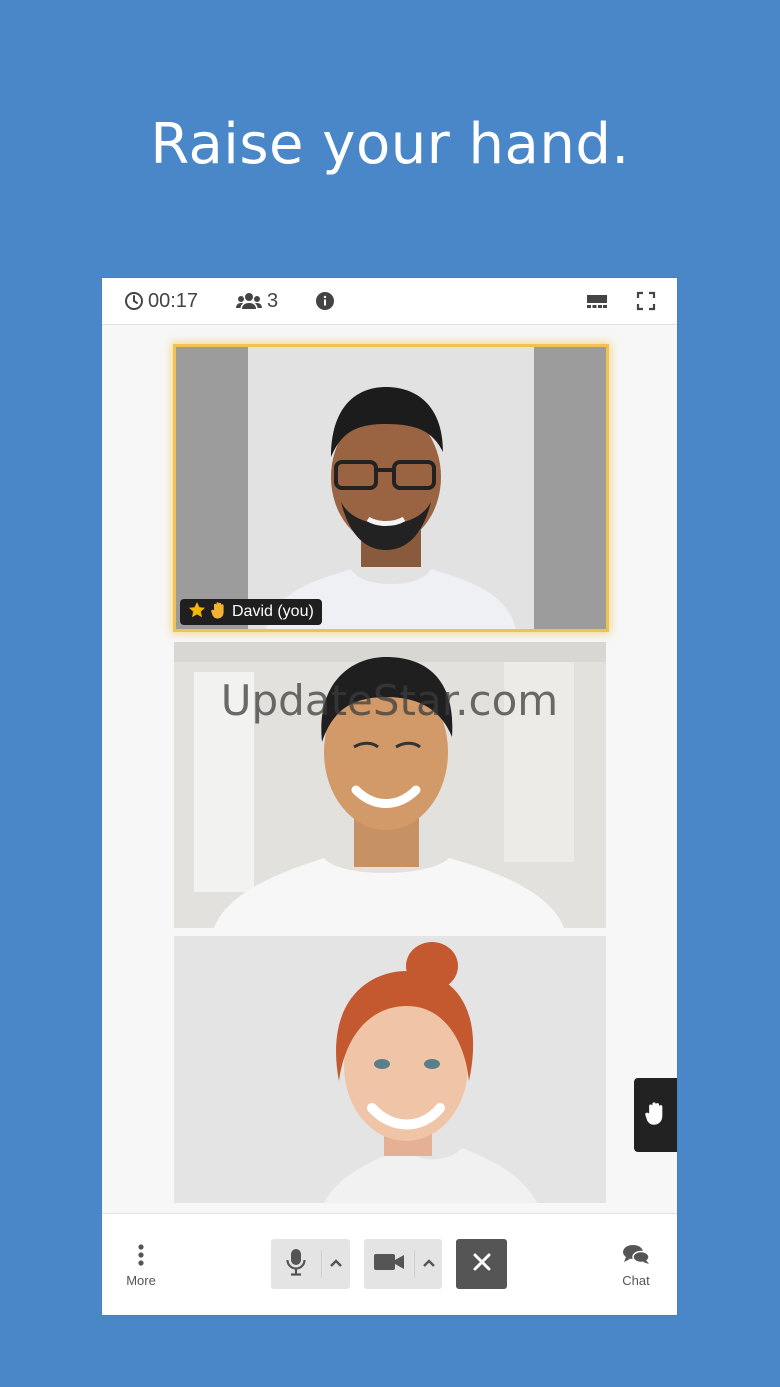 This screenshot has height=1387, width=780. I want to click on participant-count: 3, so click(273, 300).